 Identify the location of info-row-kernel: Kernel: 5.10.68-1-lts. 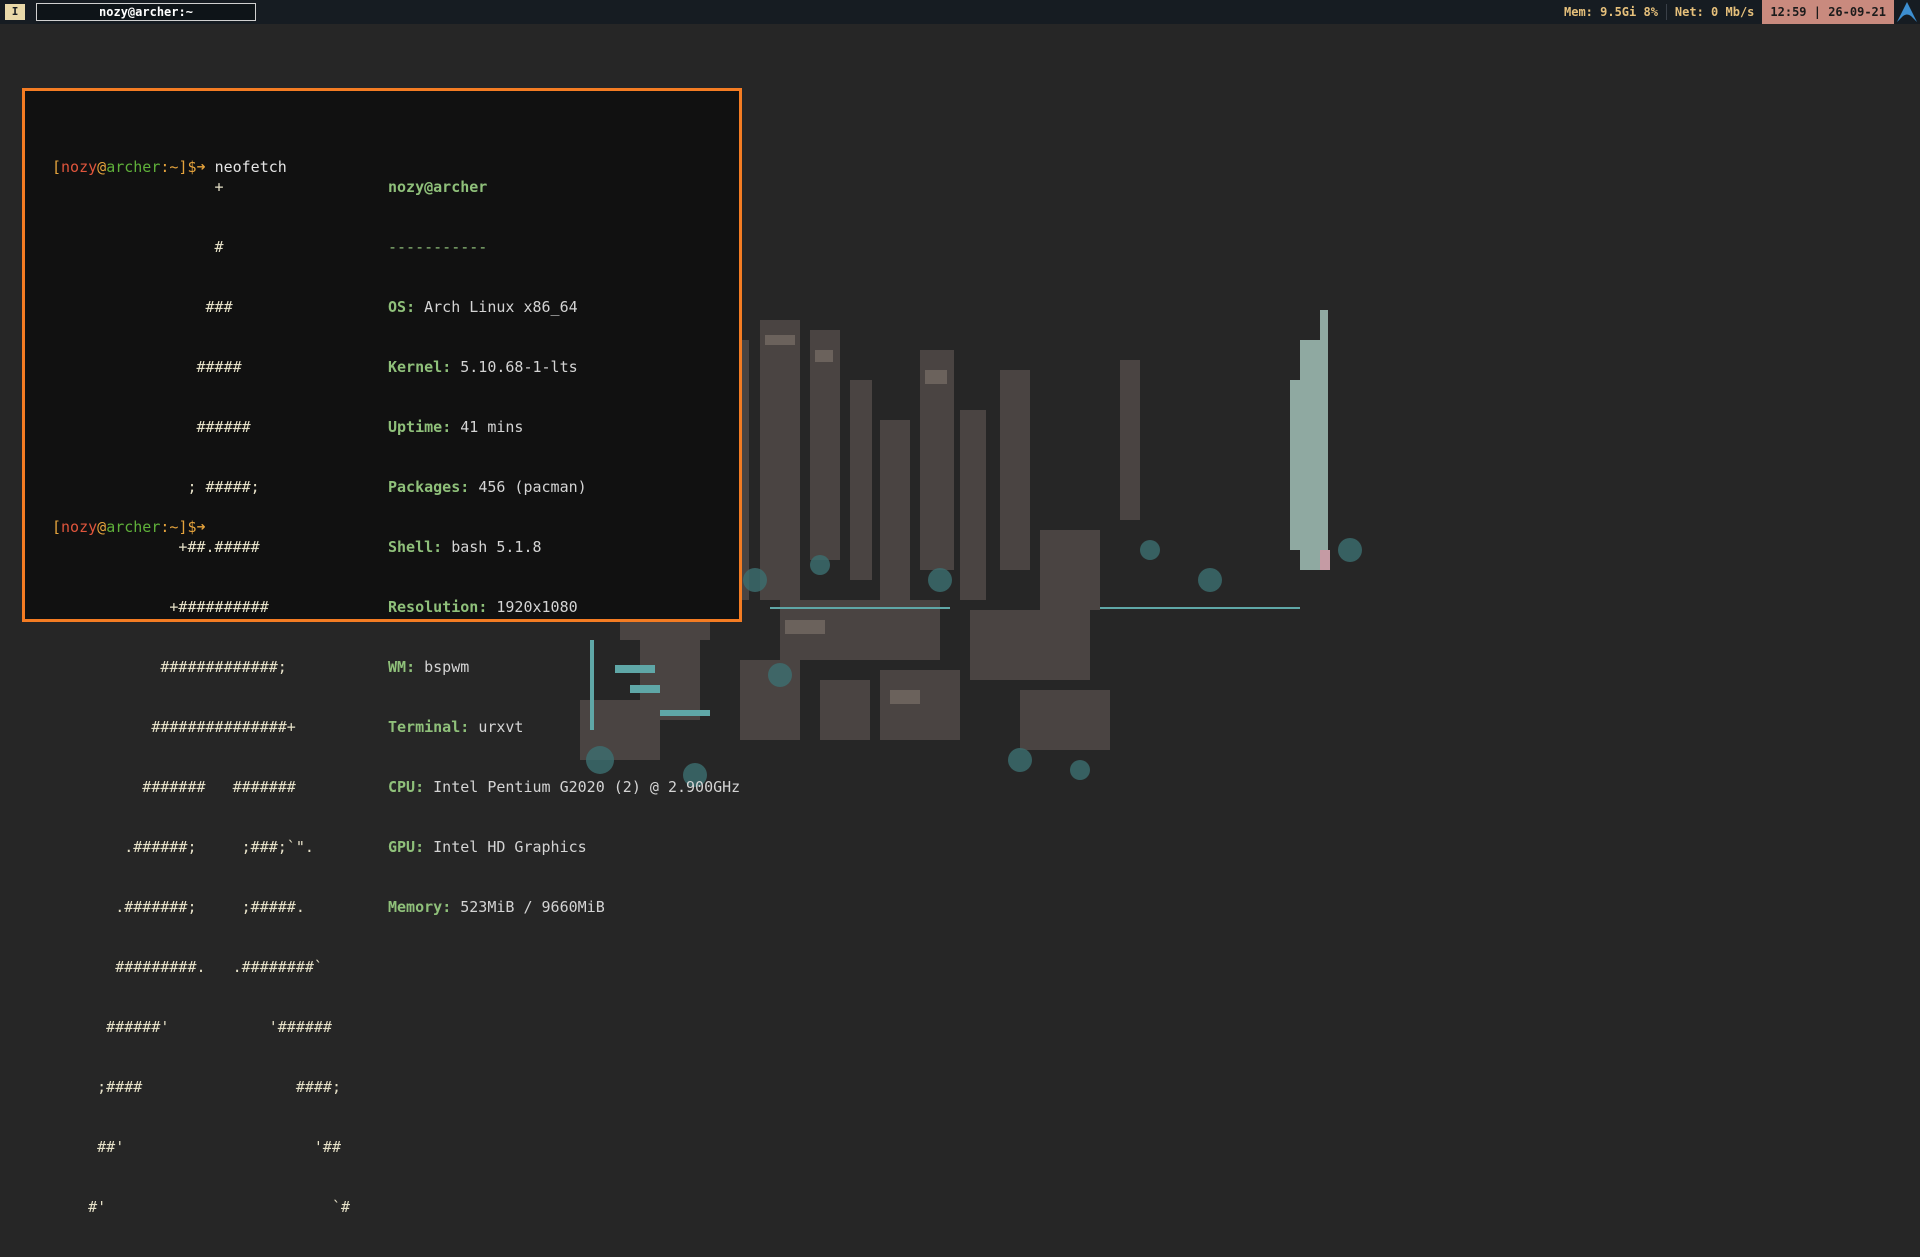
(564, 367).